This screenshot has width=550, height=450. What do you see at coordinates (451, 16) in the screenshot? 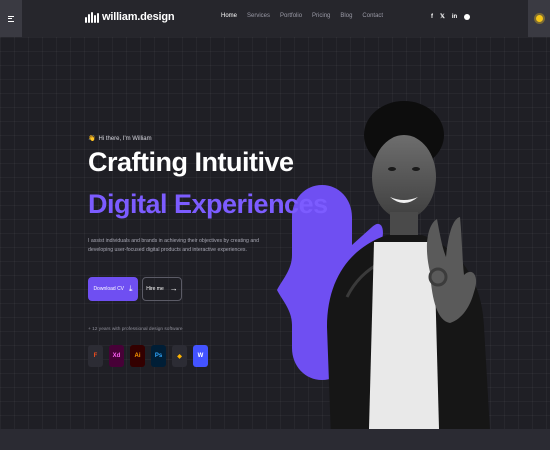
I see `social-links: f 𝕏 in` at bounding box center [451, 16].